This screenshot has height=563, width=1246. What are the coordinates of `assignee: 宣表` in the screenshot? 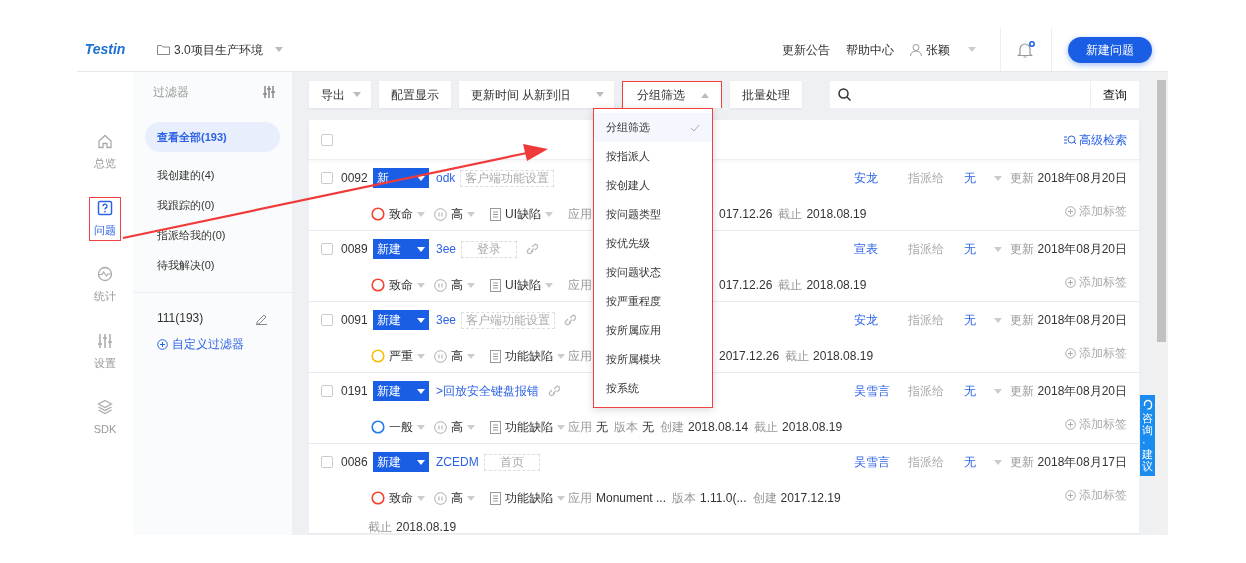 It's located at (880, 249).